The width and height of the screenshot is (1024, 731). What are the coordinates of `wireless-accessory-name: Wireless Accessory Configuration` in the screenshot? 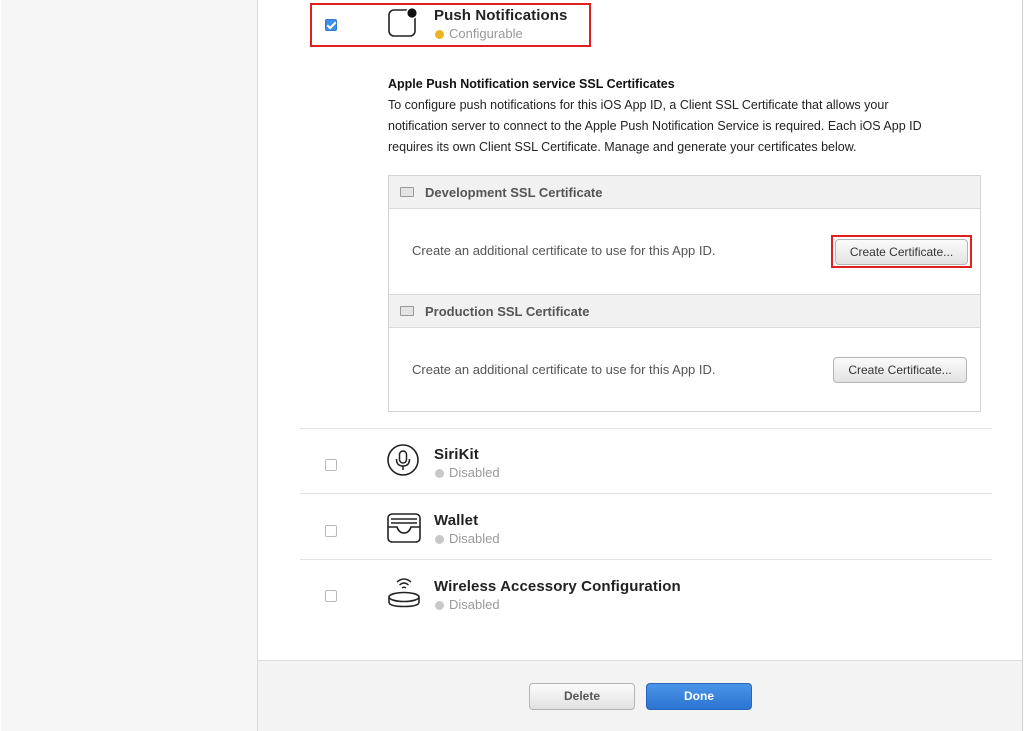 It's located at (557, 586).